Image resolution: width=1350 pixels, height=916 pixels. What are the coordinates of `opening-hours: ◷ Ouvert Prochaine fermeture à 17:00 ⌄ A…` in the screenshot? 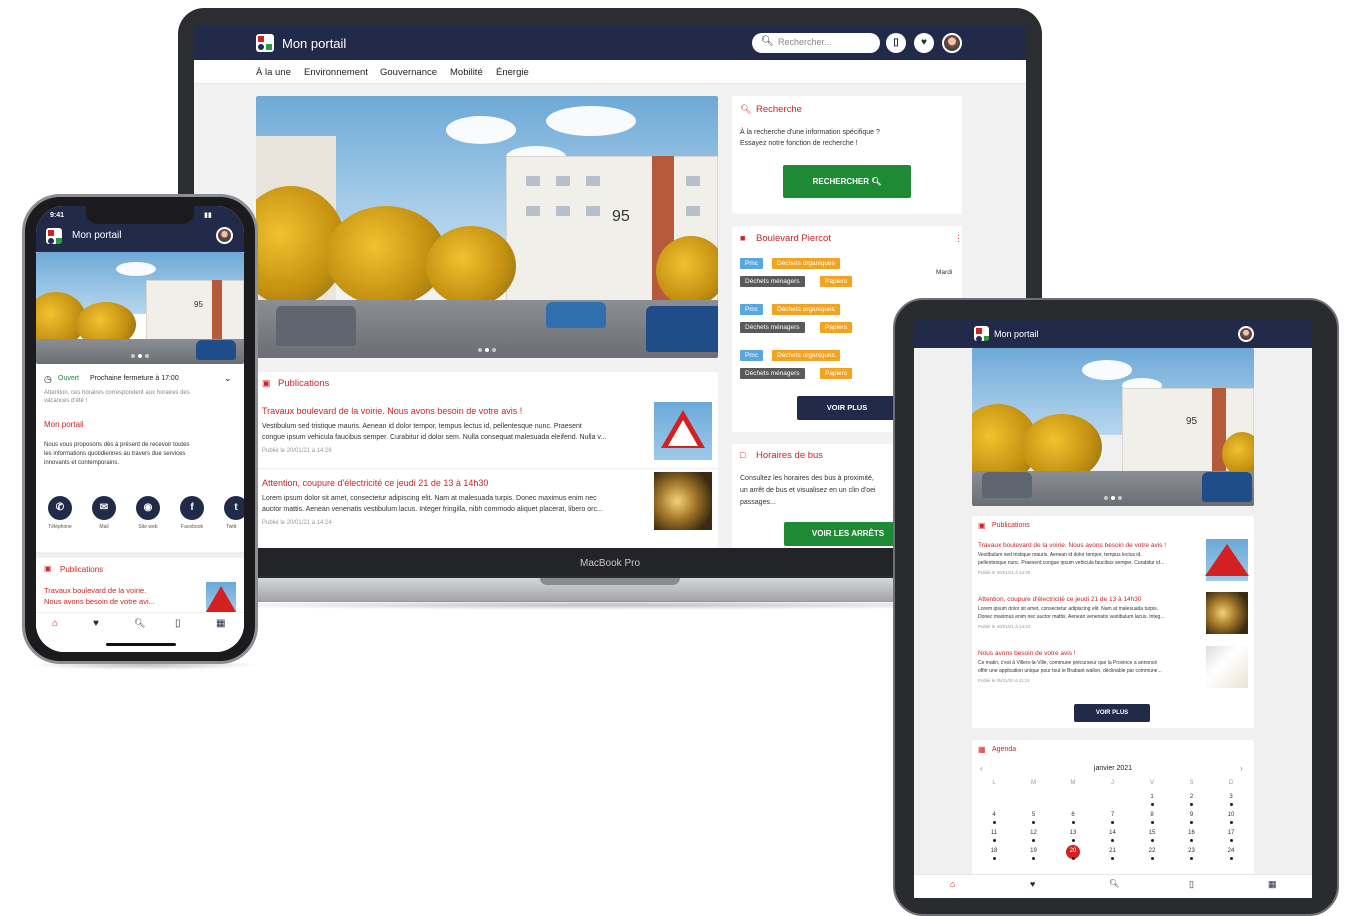 It's located at (140, 391).